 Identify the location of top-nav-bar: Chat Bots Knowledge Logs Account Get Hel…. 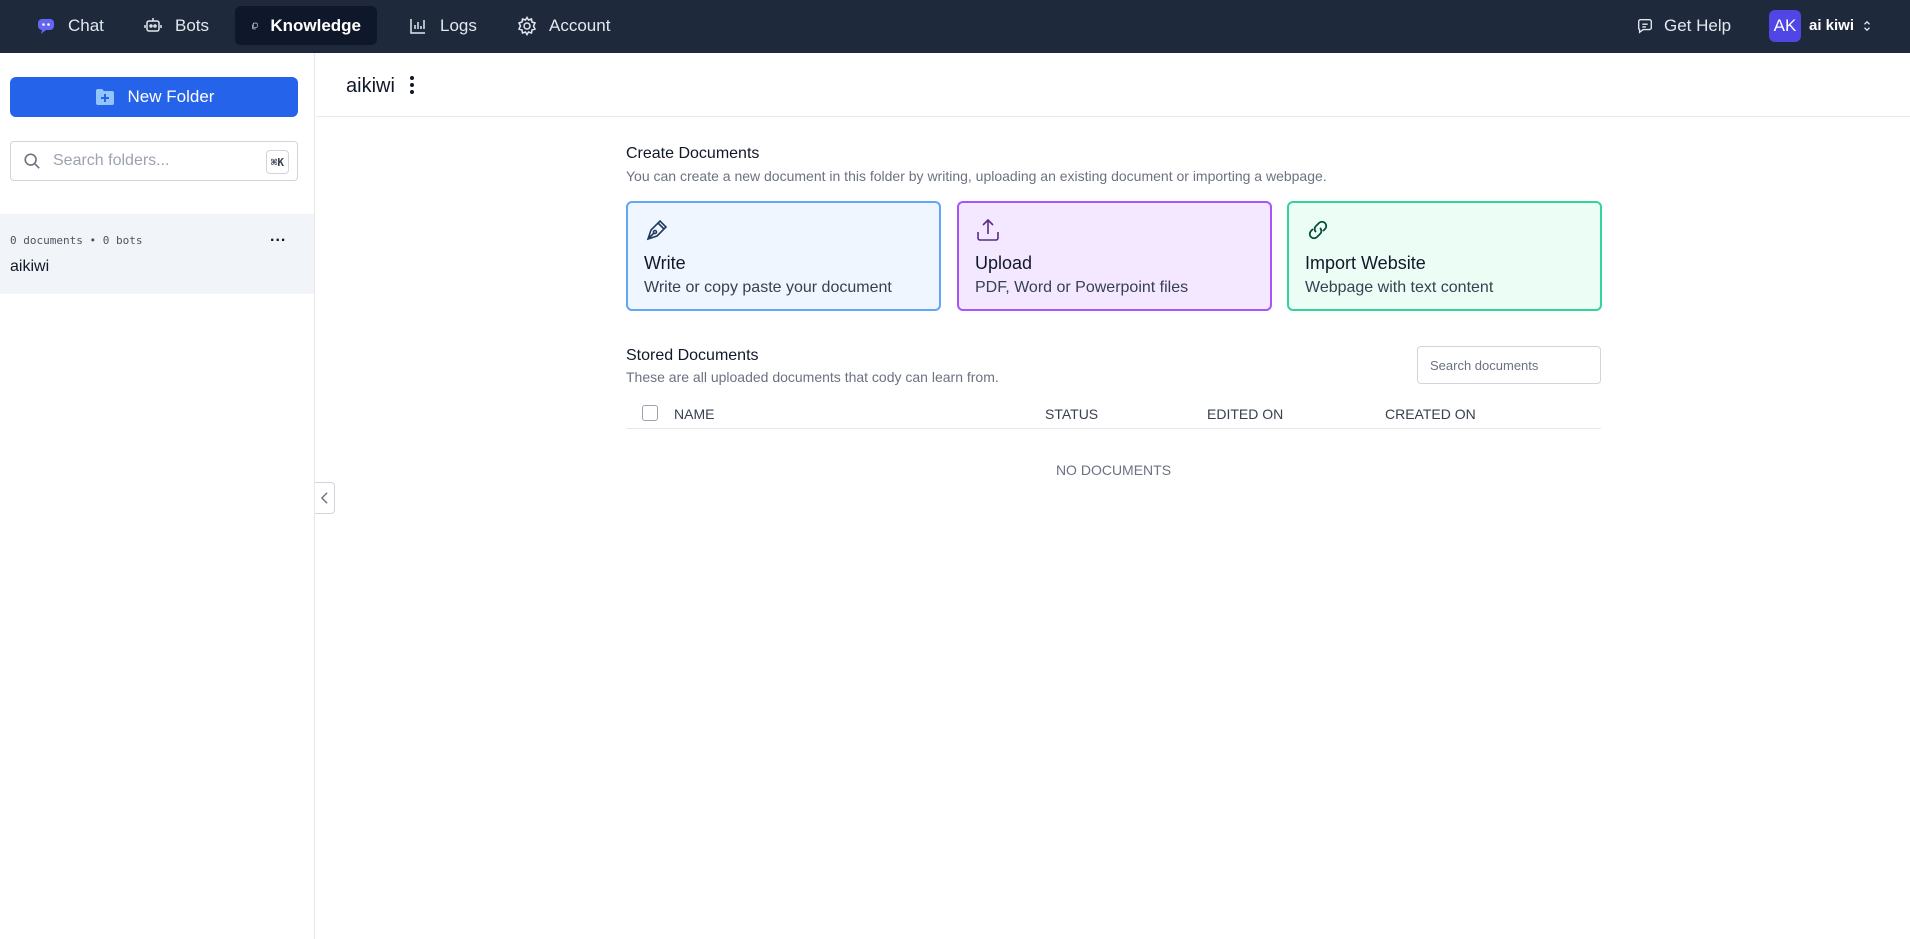
(955, 26).